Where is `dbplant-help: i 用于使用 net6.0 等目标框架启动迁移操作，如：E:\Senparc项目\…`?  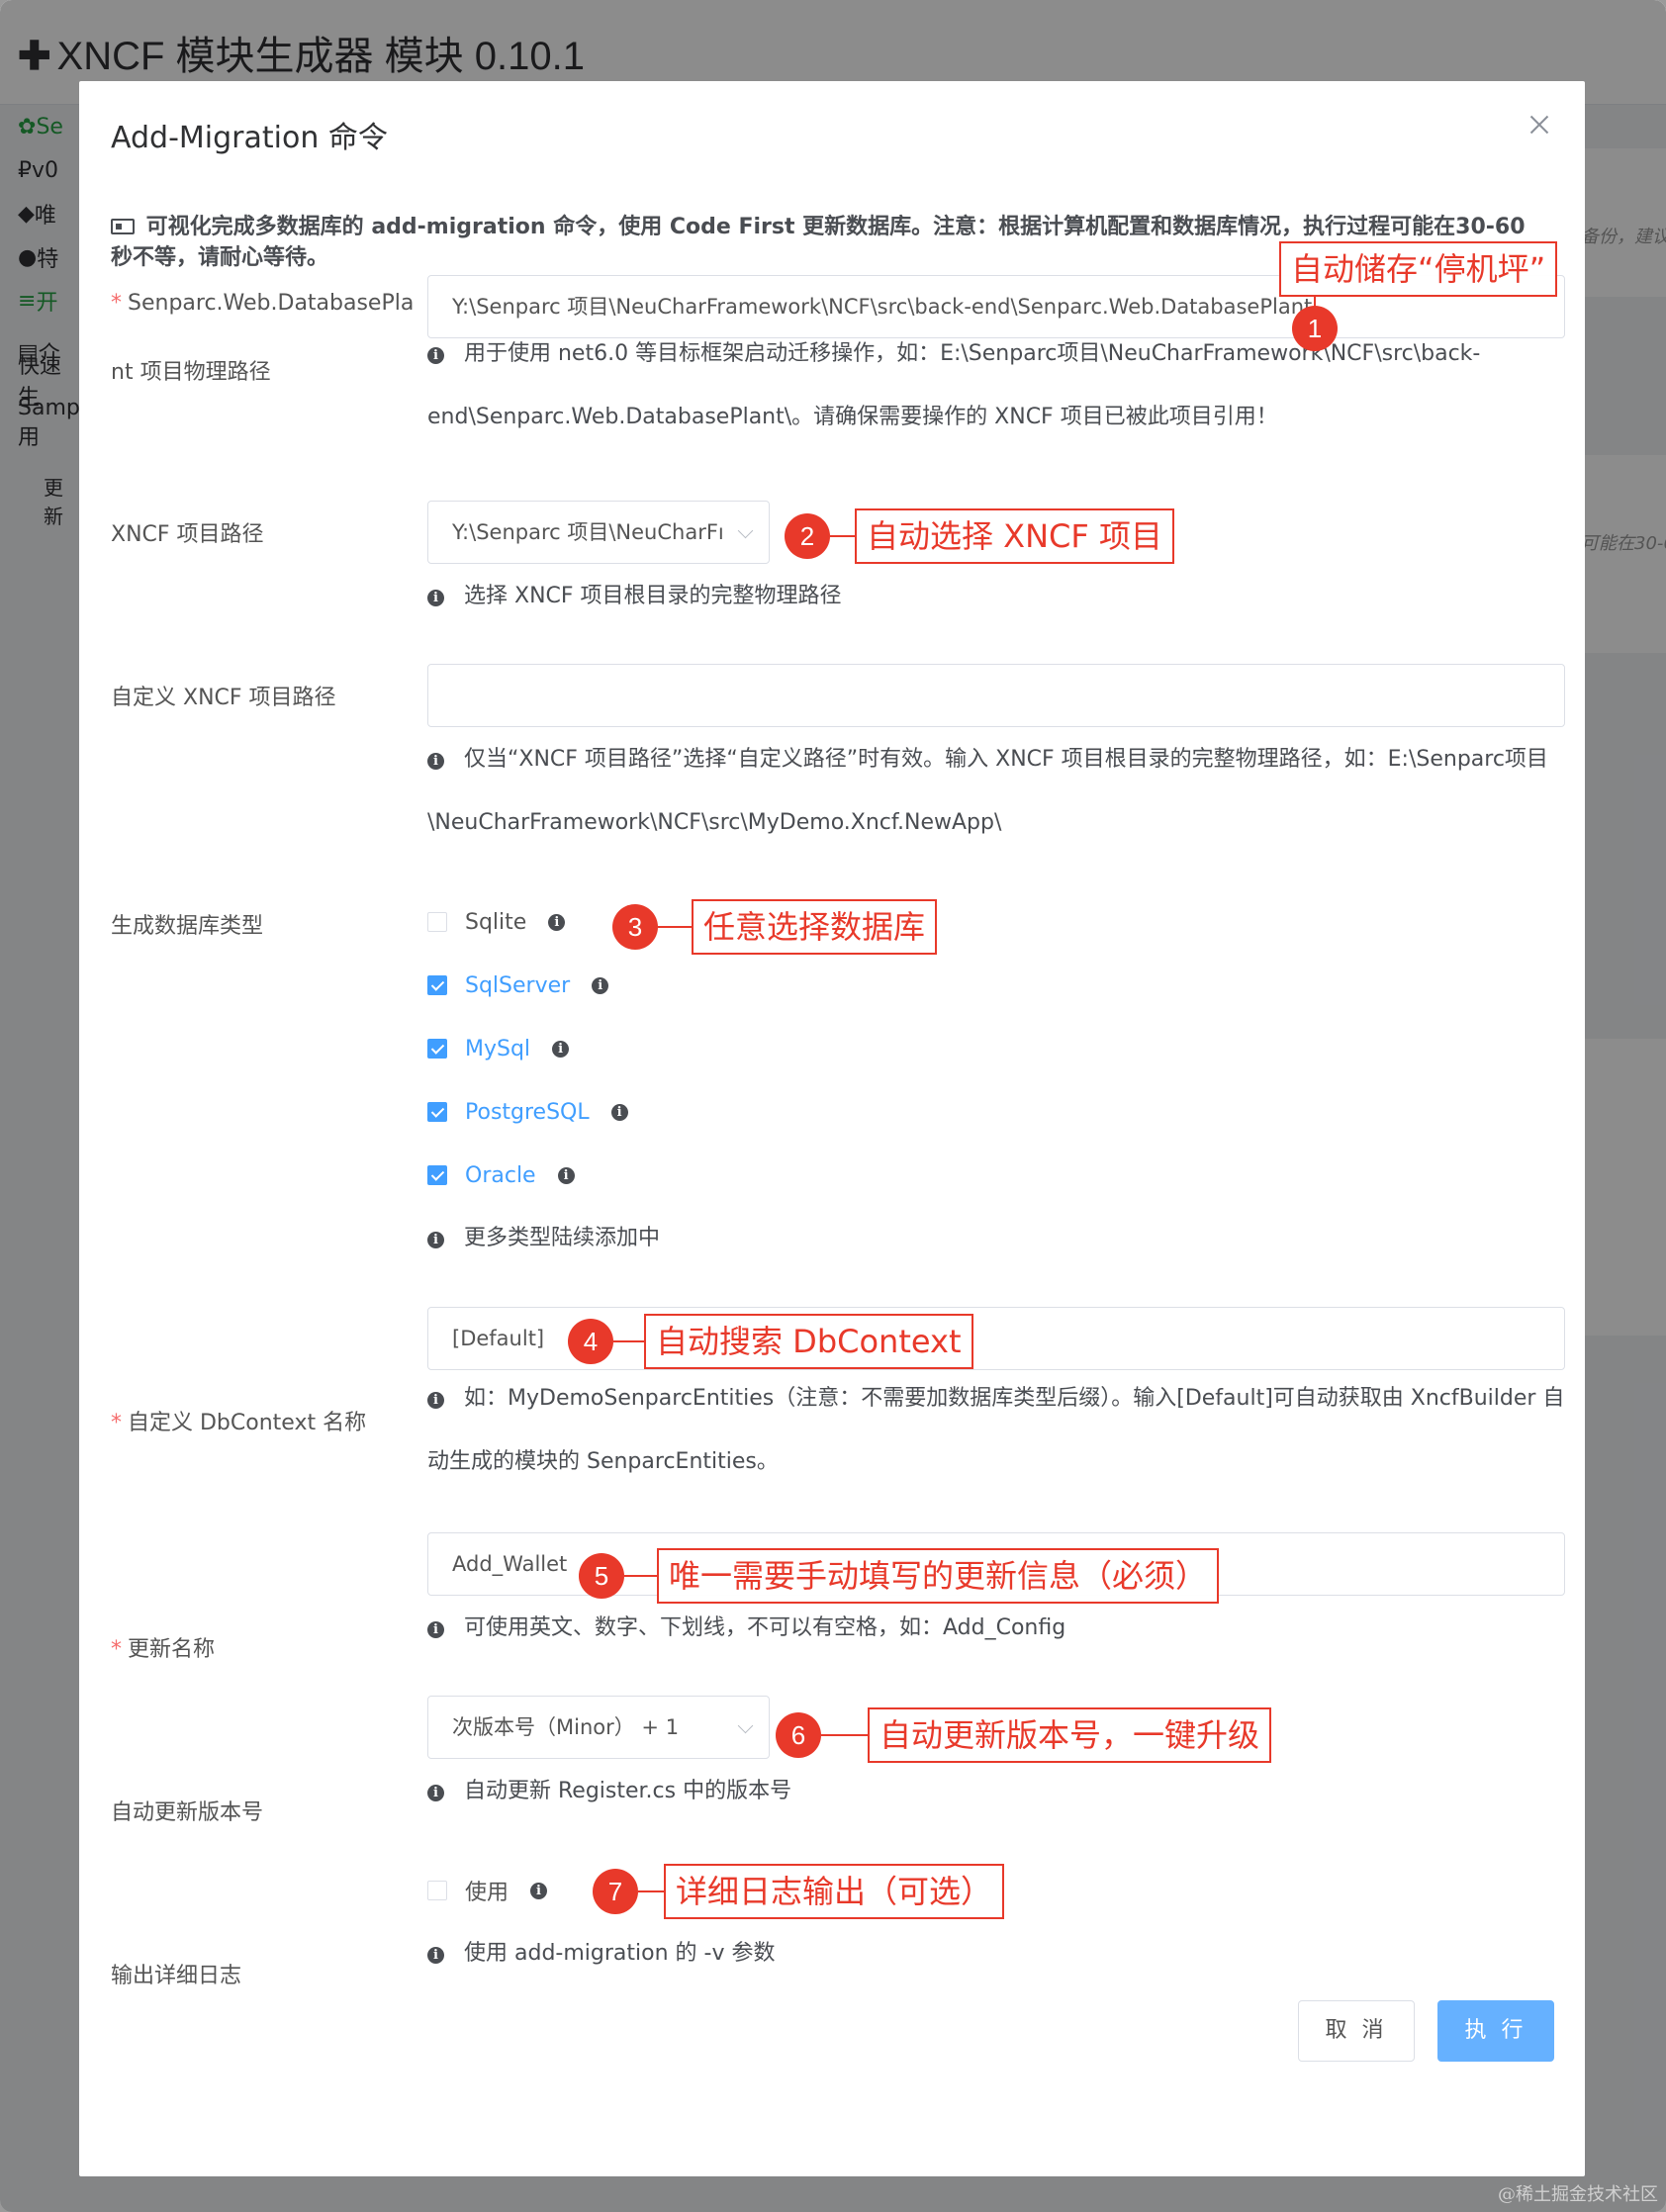 dbplant-help: i 用于使用 net6.0 等目标框架启动迁移操作，如：E:\Senparc项目\… is located at coordinates (954, 385).